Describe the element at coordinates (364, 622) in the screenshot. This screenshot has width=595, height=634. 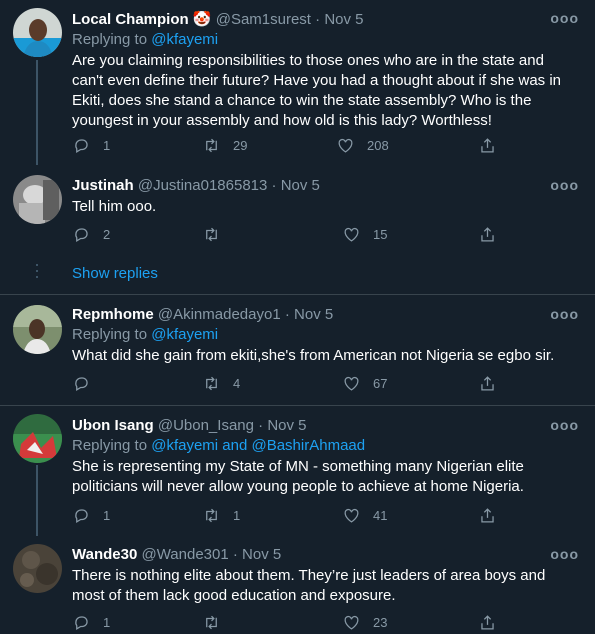
I see `like-button: 23` at that location.